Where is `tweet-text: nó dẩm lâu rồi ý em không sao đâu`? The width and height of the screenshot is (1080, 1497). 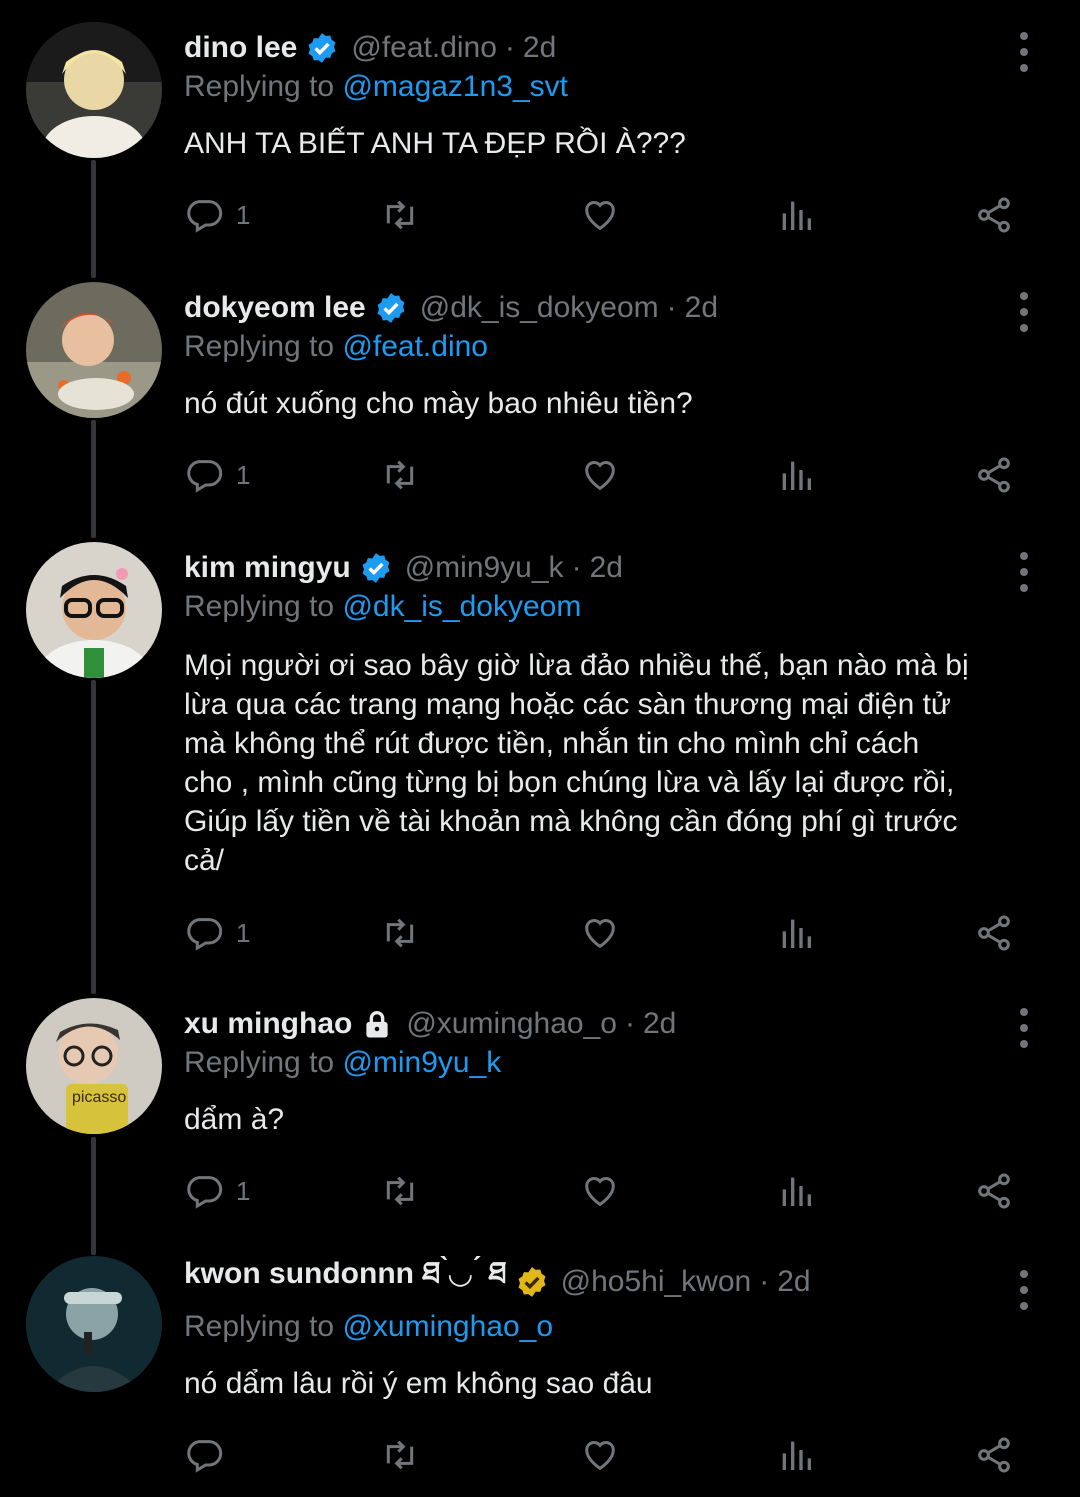 tweet-text: nó dẩm lâu rồi ý em không sao đâu is located at coordinates (418, 1383).